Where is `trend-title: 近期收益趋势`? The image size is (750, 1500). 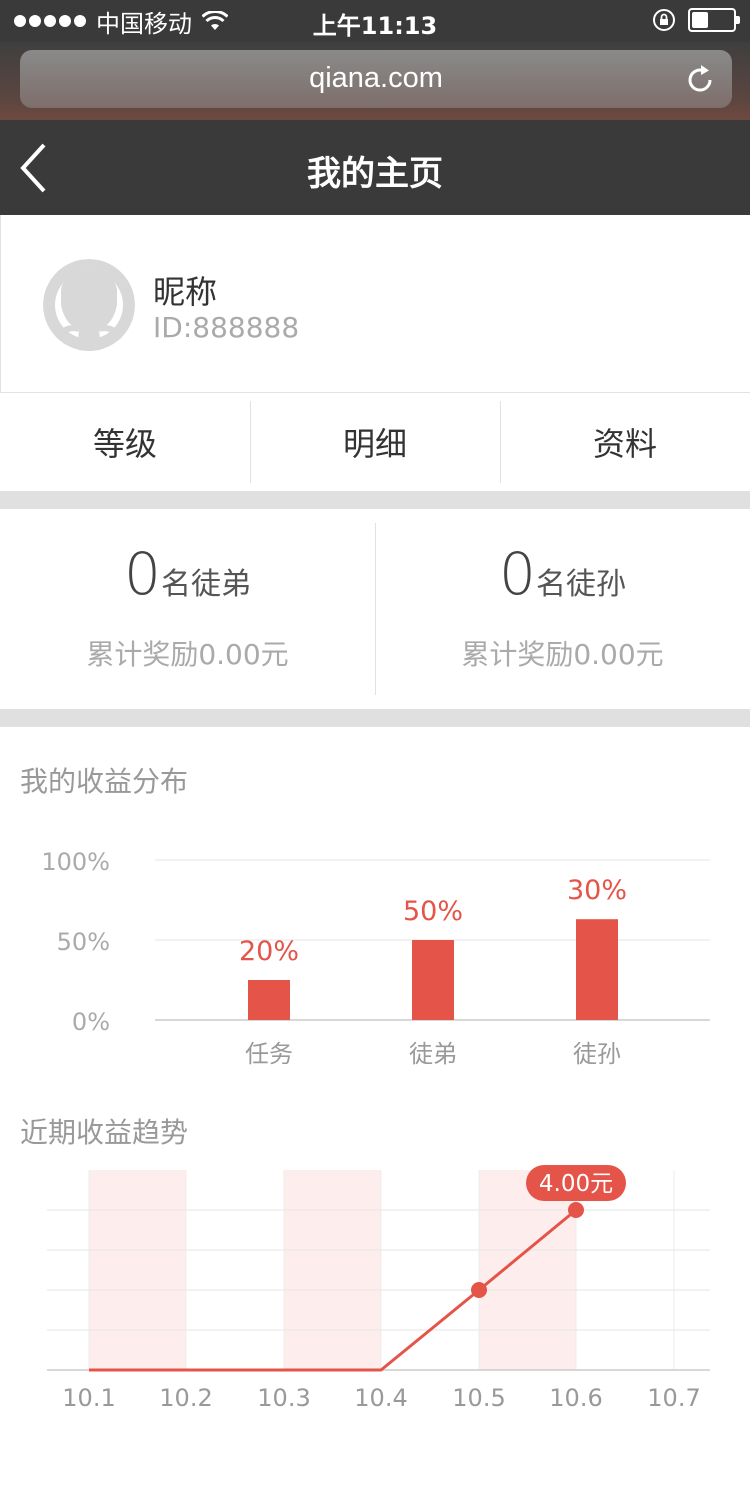 trend-title: 近期收益趋势 is located at coordinates (104, 1132).